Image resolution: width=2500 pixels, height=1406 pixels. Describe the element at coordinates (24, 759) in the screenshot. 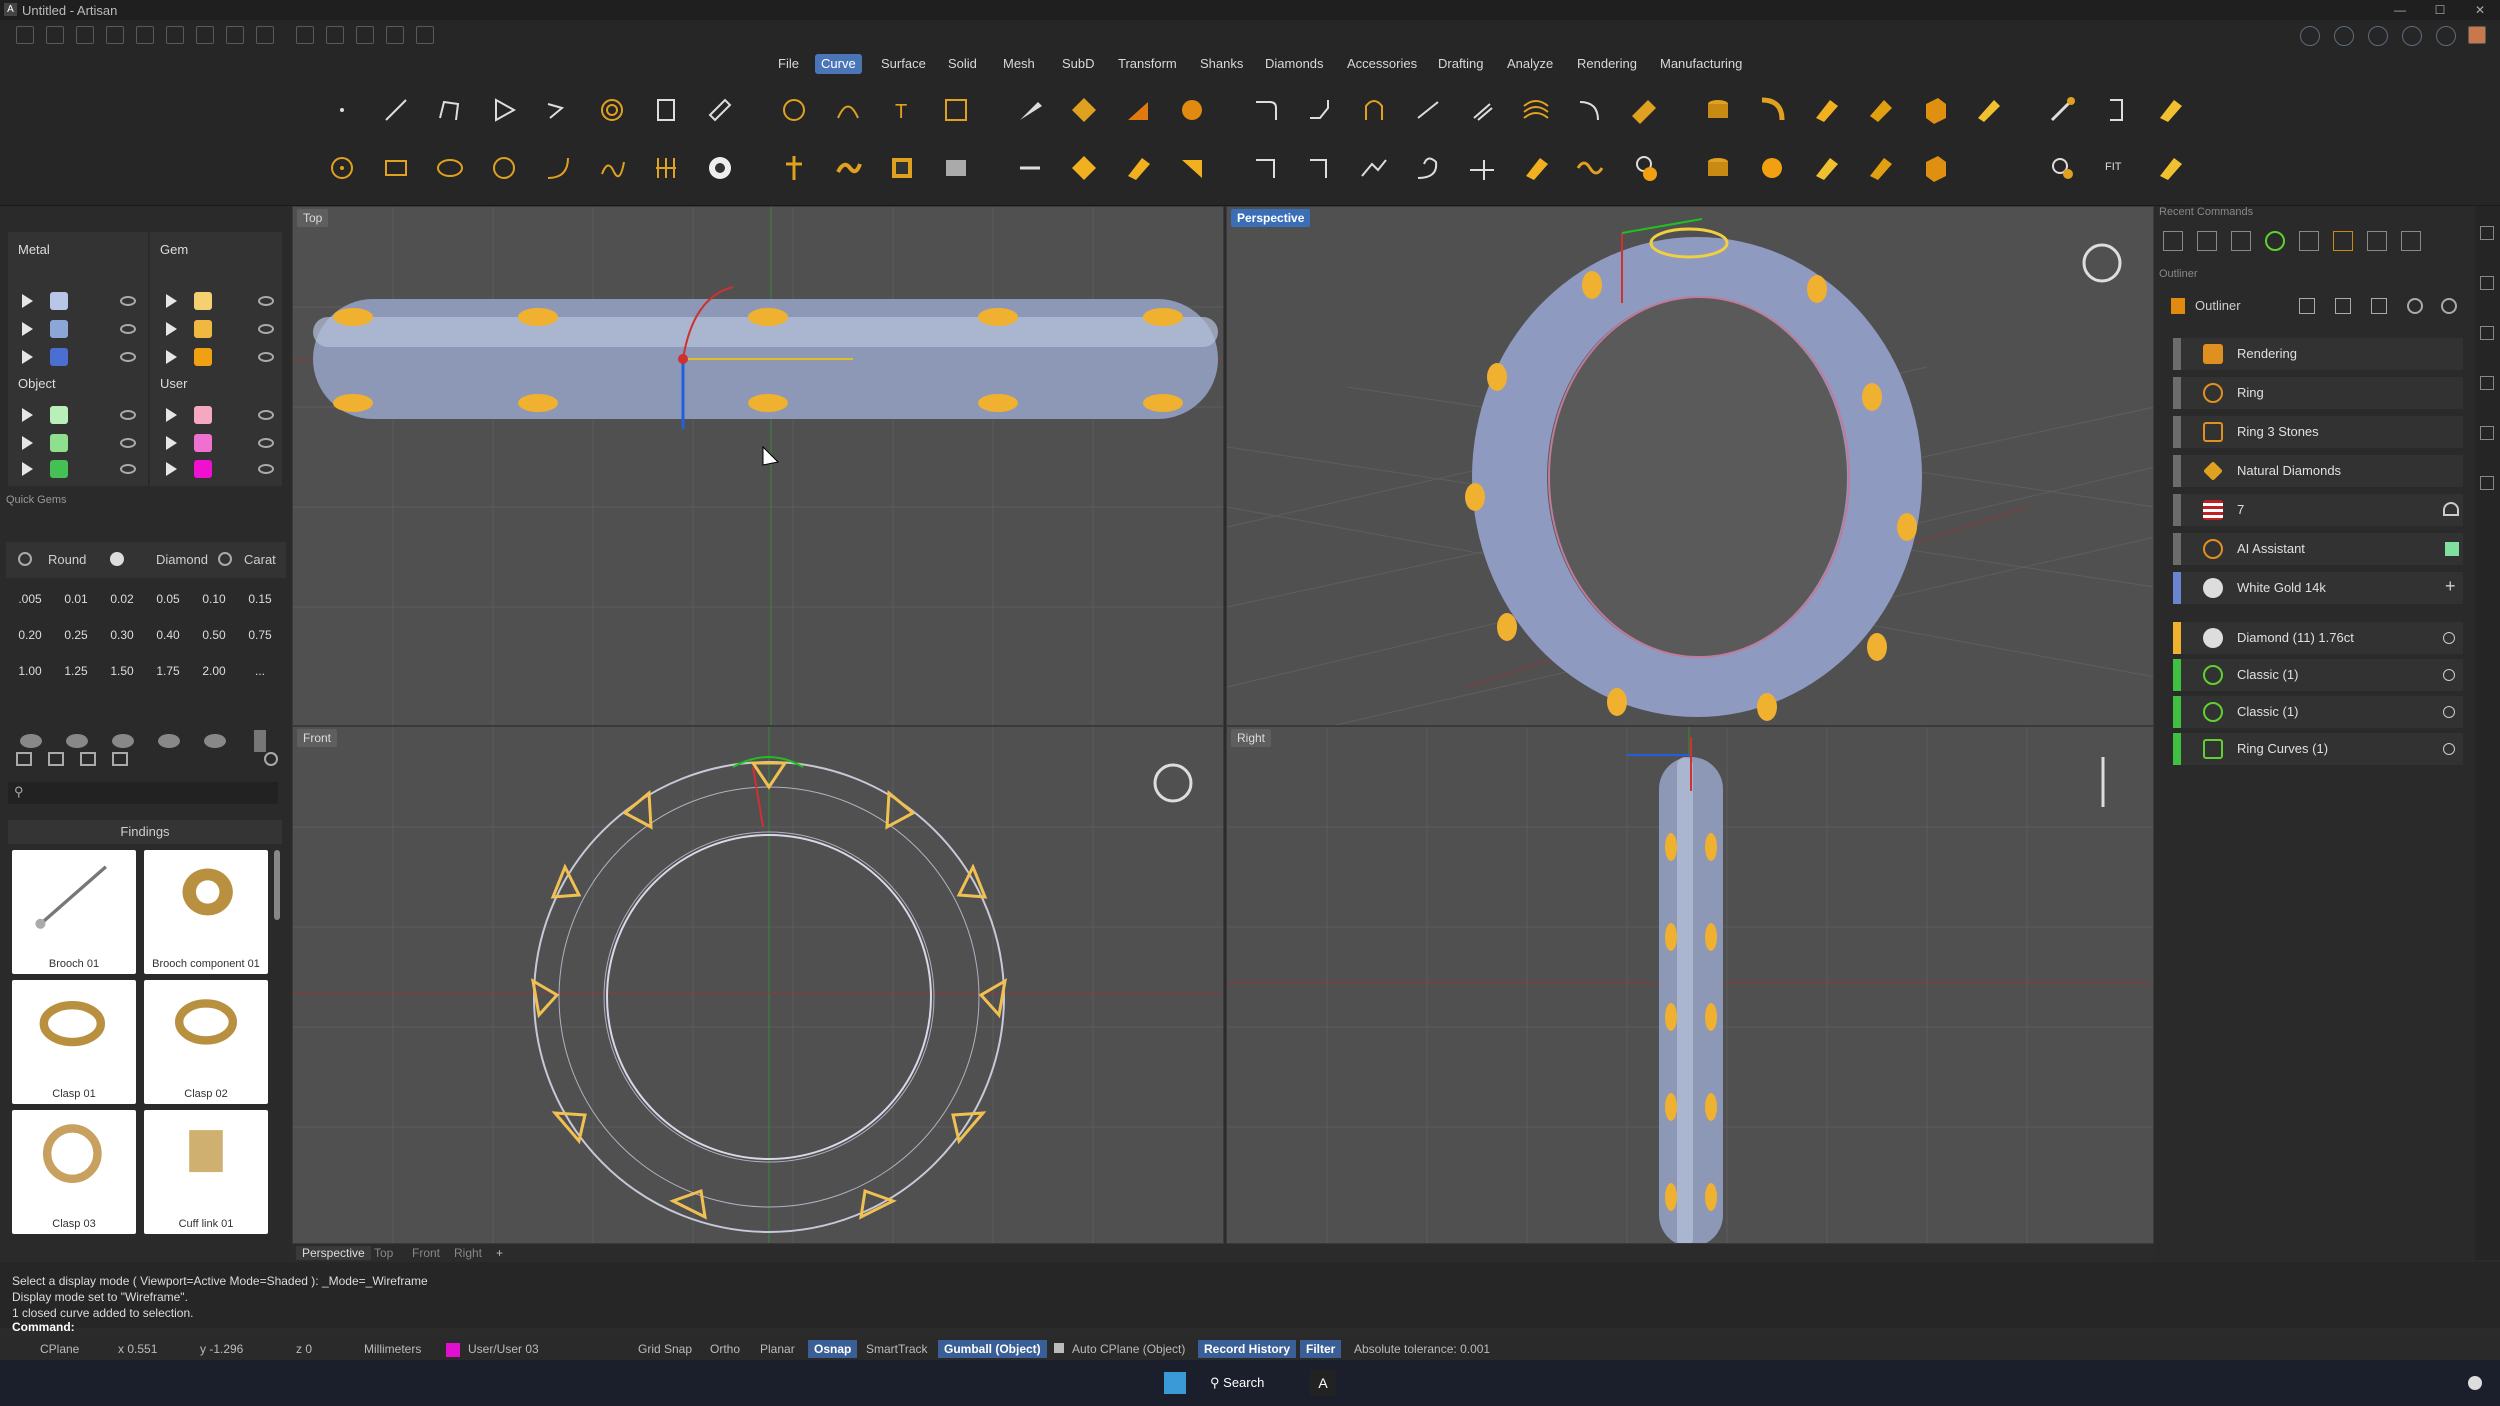

I see `folder-icon` at that location.